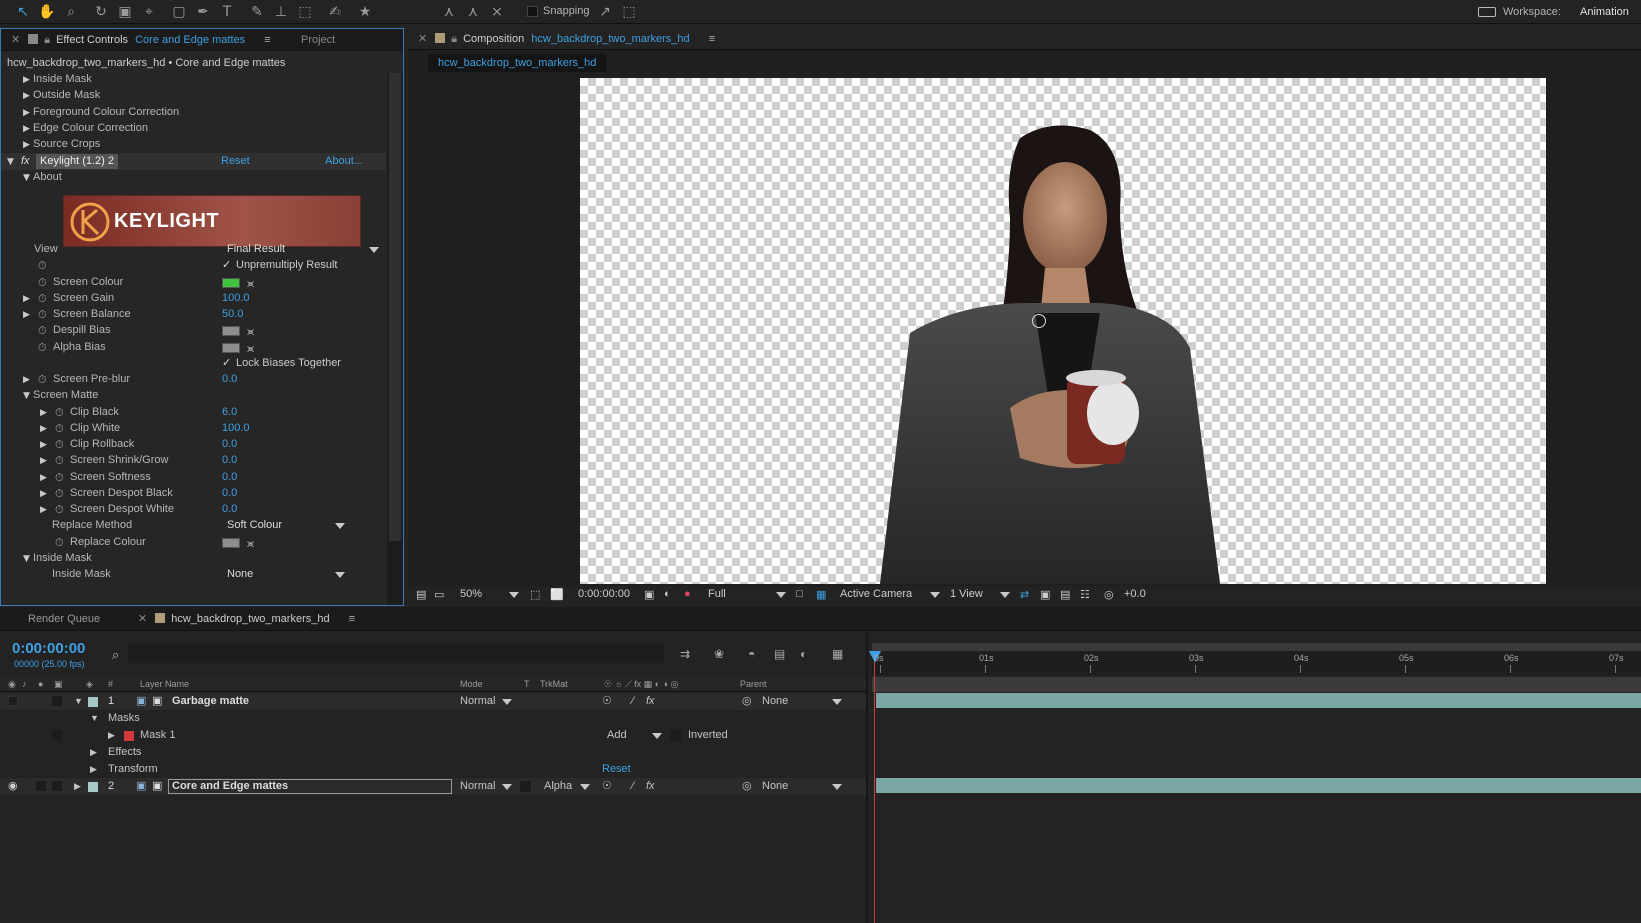 The width and height of the screenshot is (1641, 923). Describe the element at coordinates (685, 654) in the screenshot. I see `comp-mini-flowchart-icon: ⇉` at that location.